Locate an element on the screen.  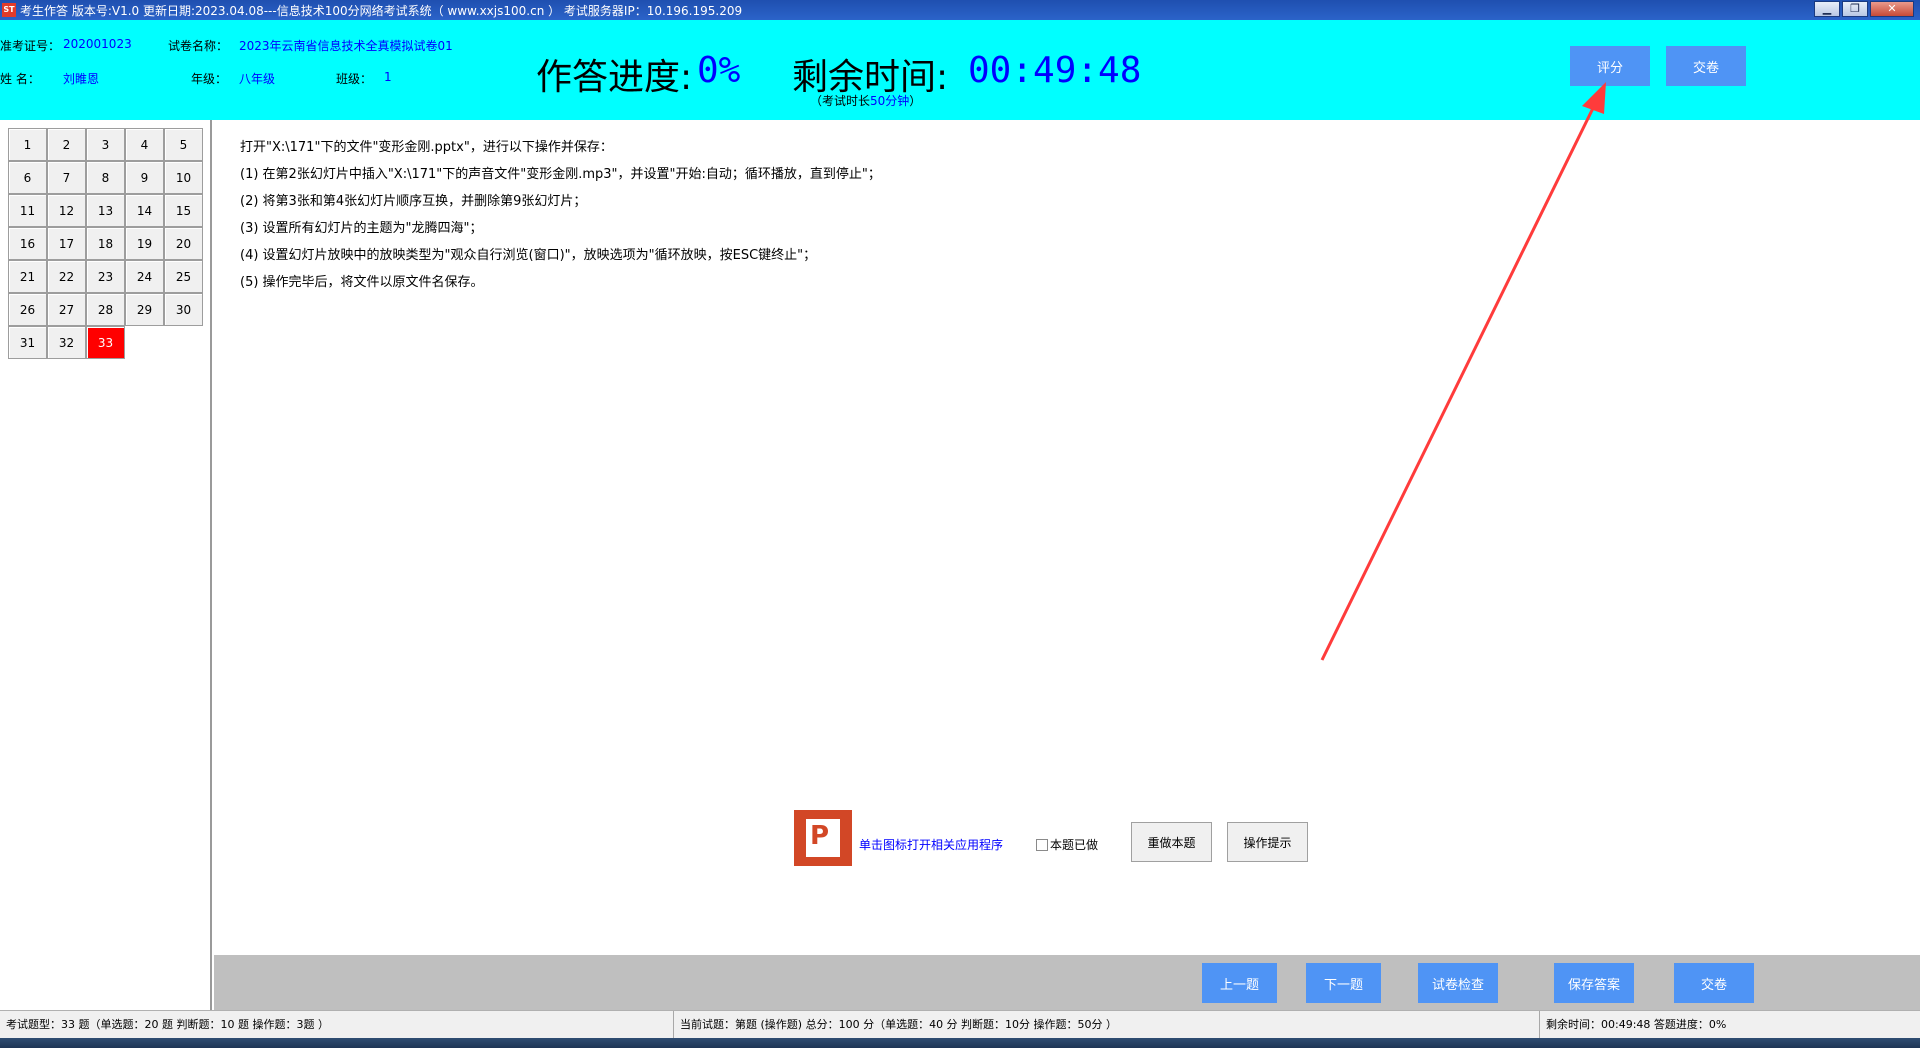
question-cell: 5 is located at coordinates (183, 144).